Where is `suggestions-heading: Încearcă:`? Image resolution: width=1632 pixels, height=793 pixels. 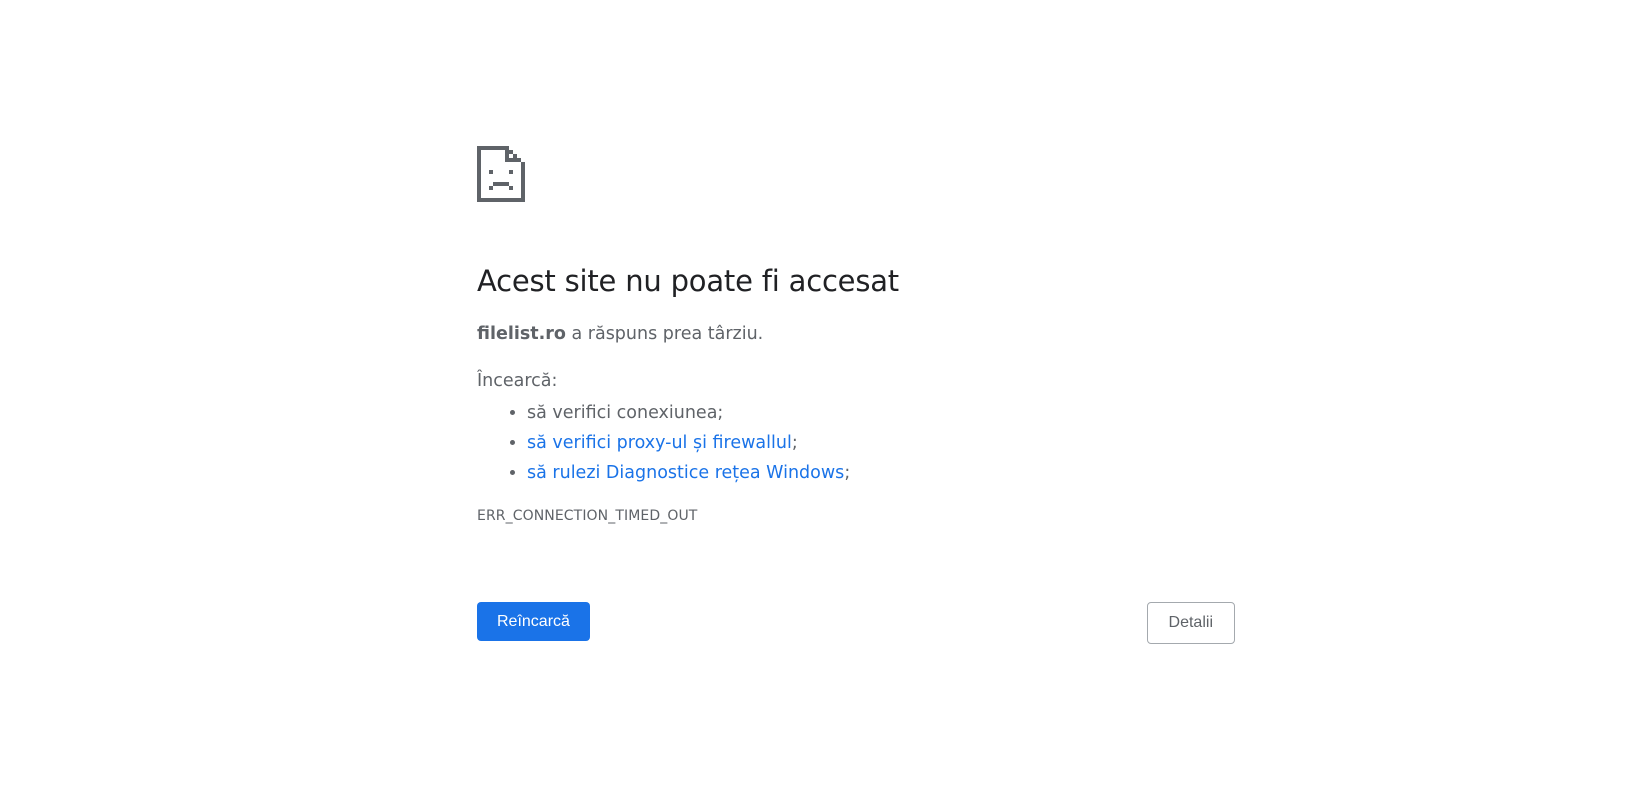 suggestions-heading: Încearcă: is located at coordinates (517, 380).